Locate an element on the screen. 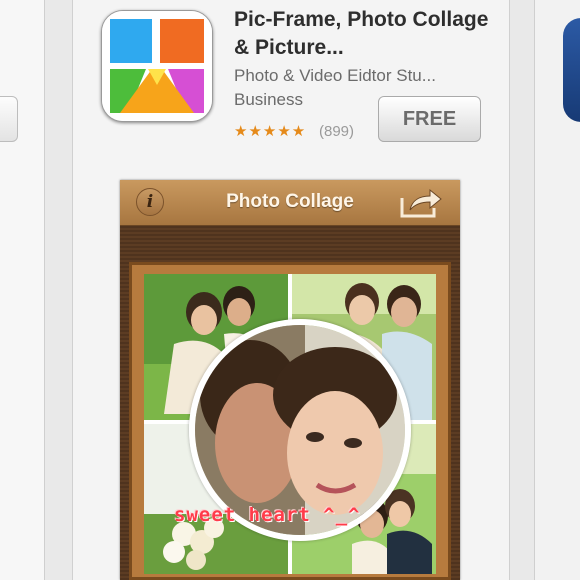 The height and width of the screenshot is (580, 580). next-app-icon is located at coordinates (571, 70).